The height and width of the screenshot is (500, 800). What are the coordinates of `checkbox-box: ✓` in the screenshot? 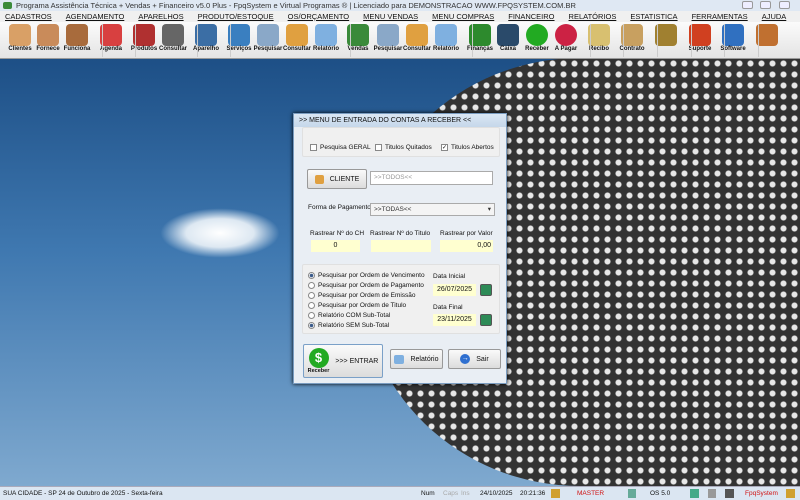 It's located at (444, 147).